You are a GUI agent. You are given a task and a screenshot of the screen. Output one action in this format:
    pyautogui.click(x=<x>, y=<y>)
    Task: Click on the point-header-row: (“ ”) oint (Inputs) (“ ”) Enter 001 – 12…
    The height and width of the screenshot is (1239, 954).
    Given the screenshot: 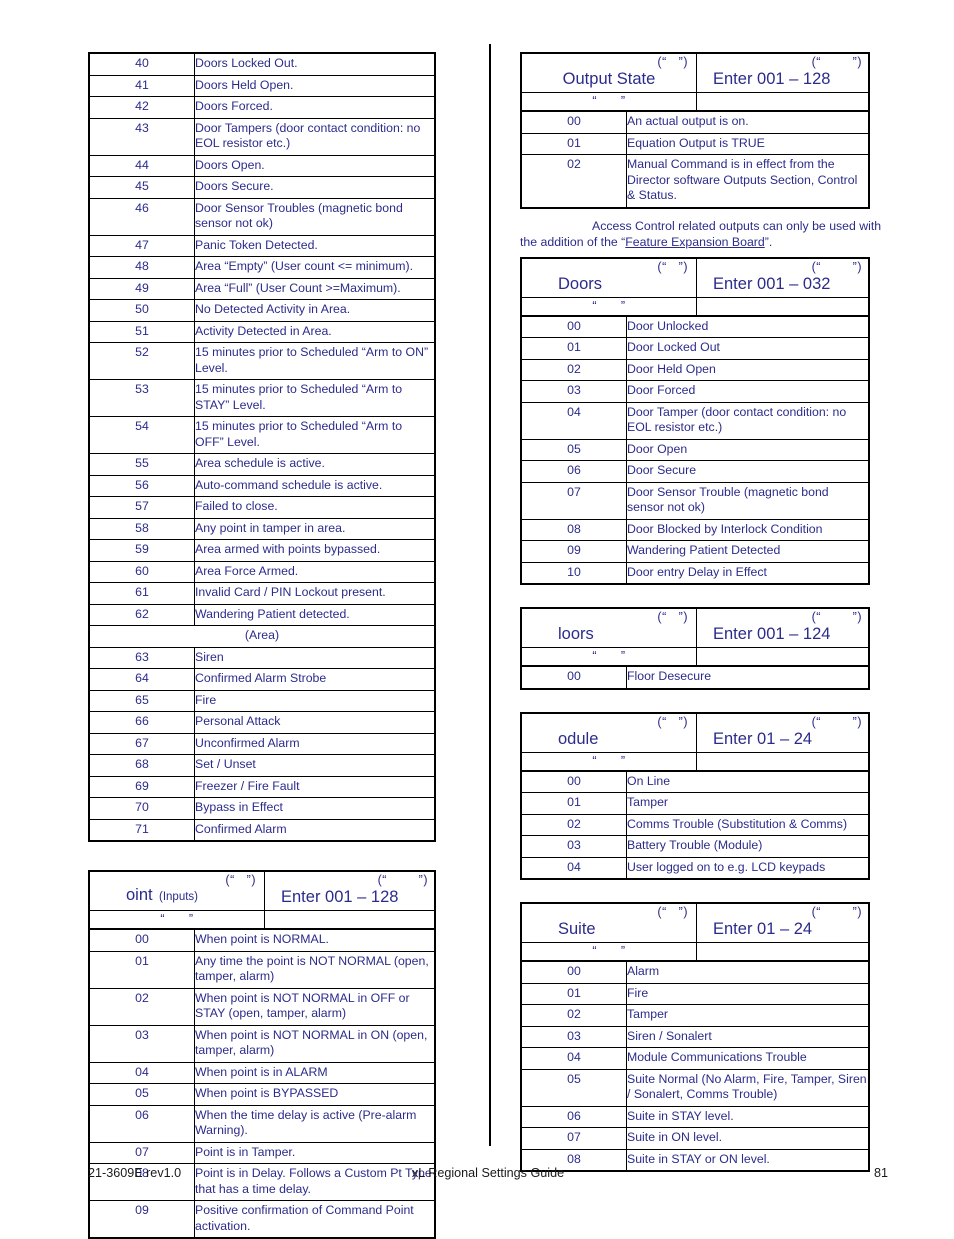 What is the action you would take?
    pyautogui.click(x=262, y=890)
    